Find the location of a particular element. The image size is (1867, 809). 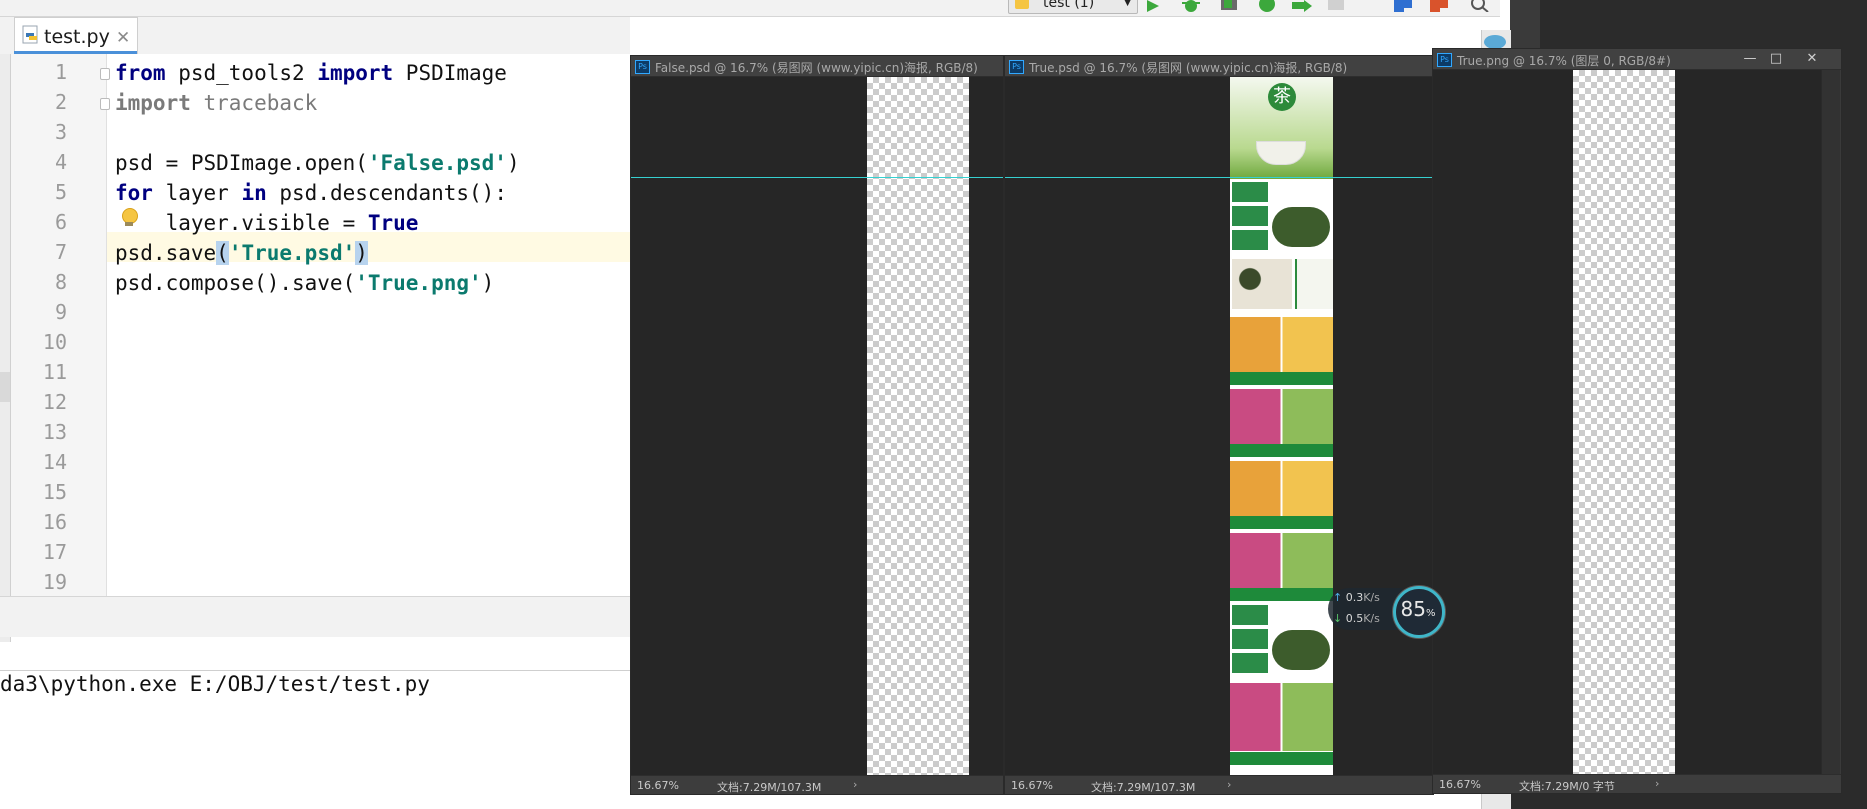

database-icon is located at coordinates (1495, 42).